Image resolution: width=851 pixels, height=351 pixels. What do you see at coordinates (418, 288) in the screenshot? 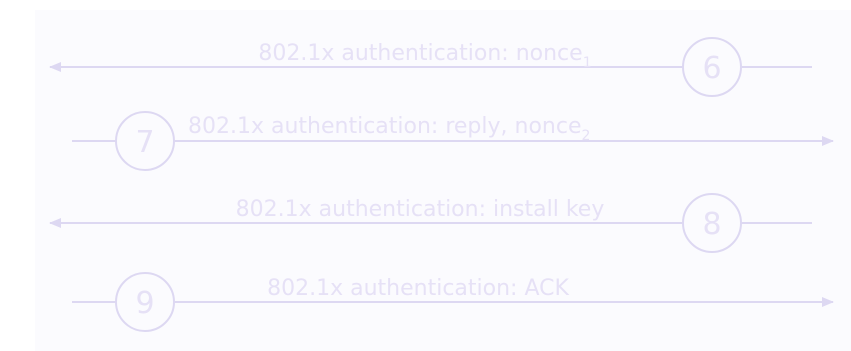
I see `message-9-label: 802.1x authentication: ACK` at bounding box center [418, 288].